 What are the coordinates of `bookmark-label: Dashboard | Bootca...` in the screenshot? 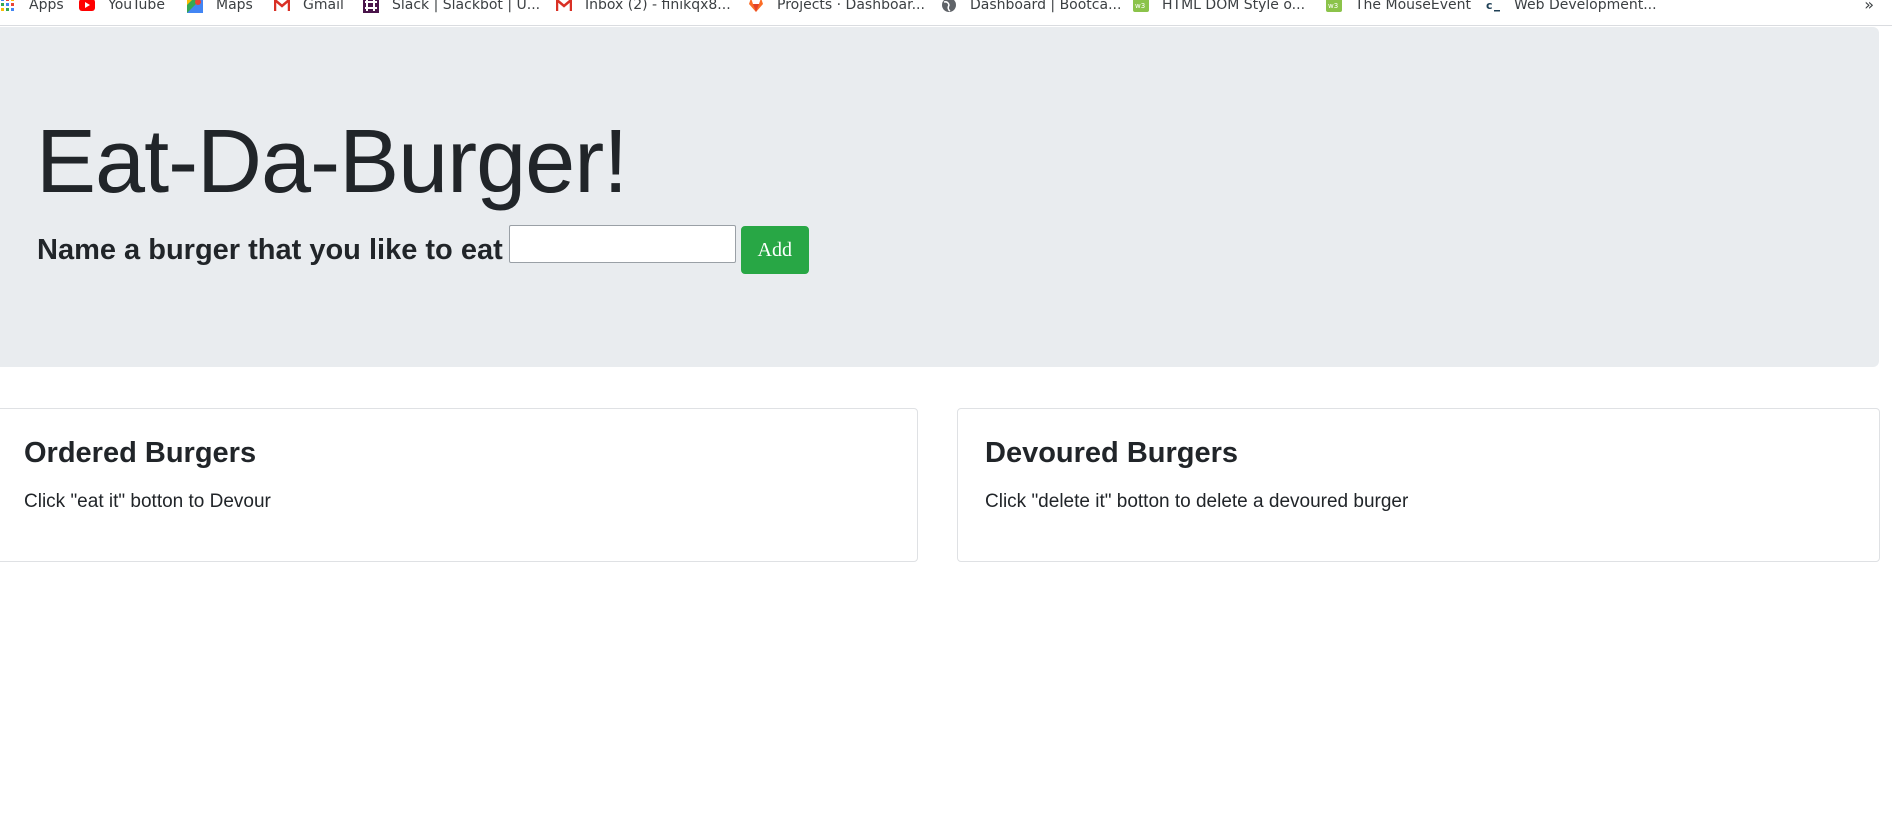 It's located at (1046, 6).